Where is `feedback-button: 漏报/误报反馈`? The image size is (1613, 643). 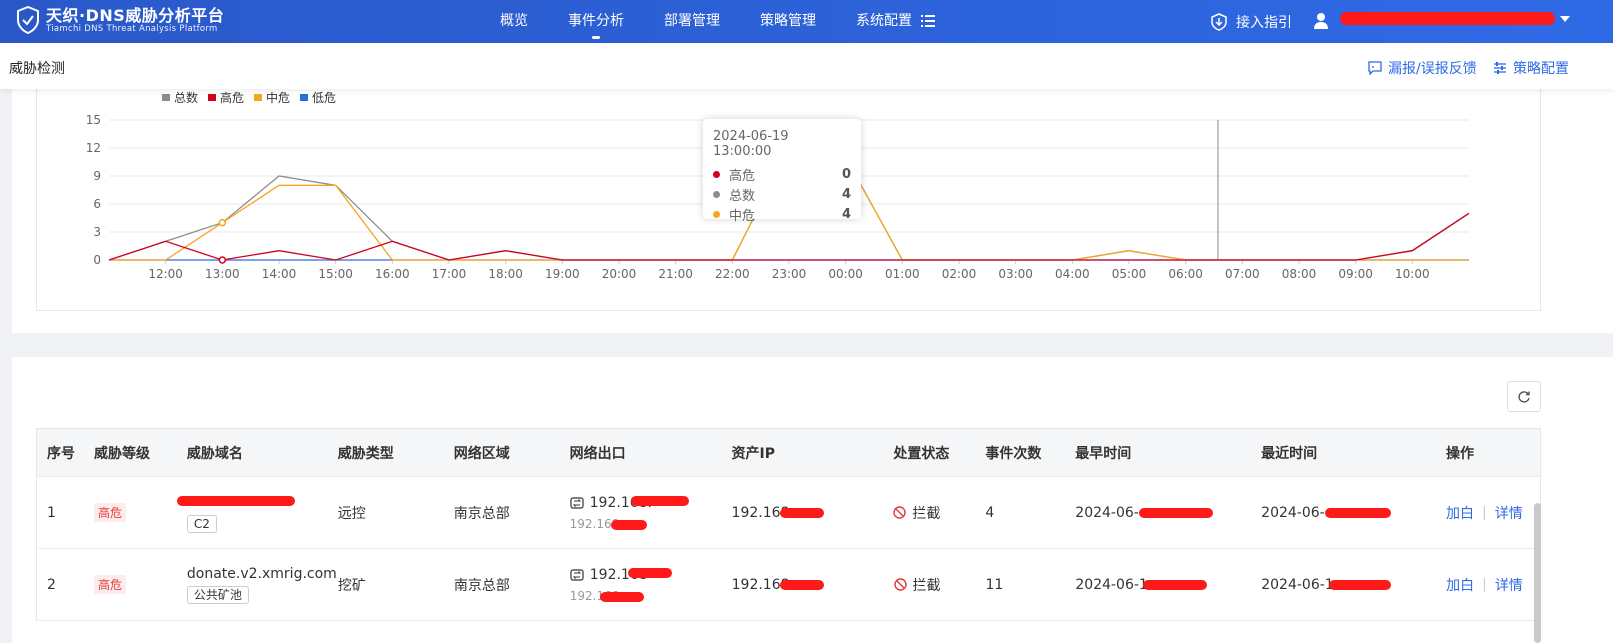 feedback-button: 漏报/误报反馈 is located at coordinates (1422, 68).